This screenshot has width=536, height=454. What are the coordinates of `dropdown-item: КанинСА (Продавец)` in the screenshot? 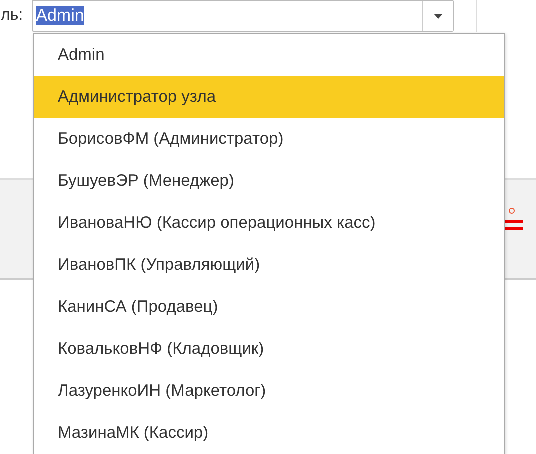 It's located at (269, 307).